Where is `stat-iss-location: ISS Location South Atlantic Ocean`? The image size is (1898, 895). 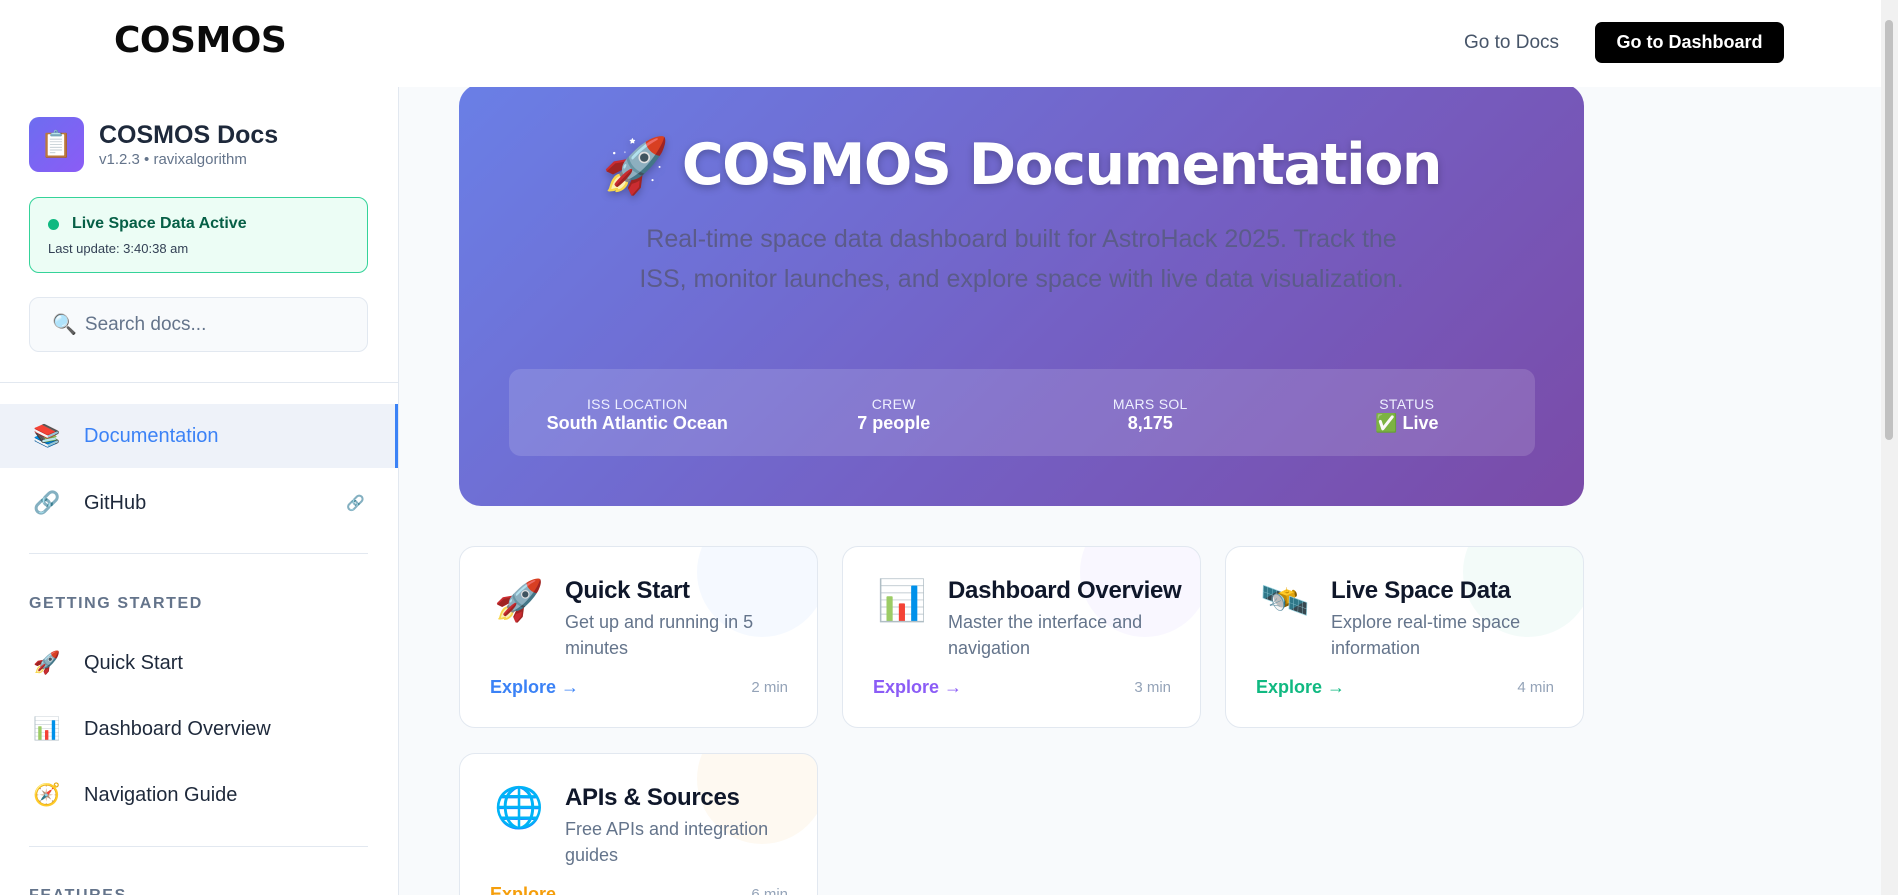 stat-iss-location: ISS Location South Atlantic Ocean is located at coordinates (637, 412).